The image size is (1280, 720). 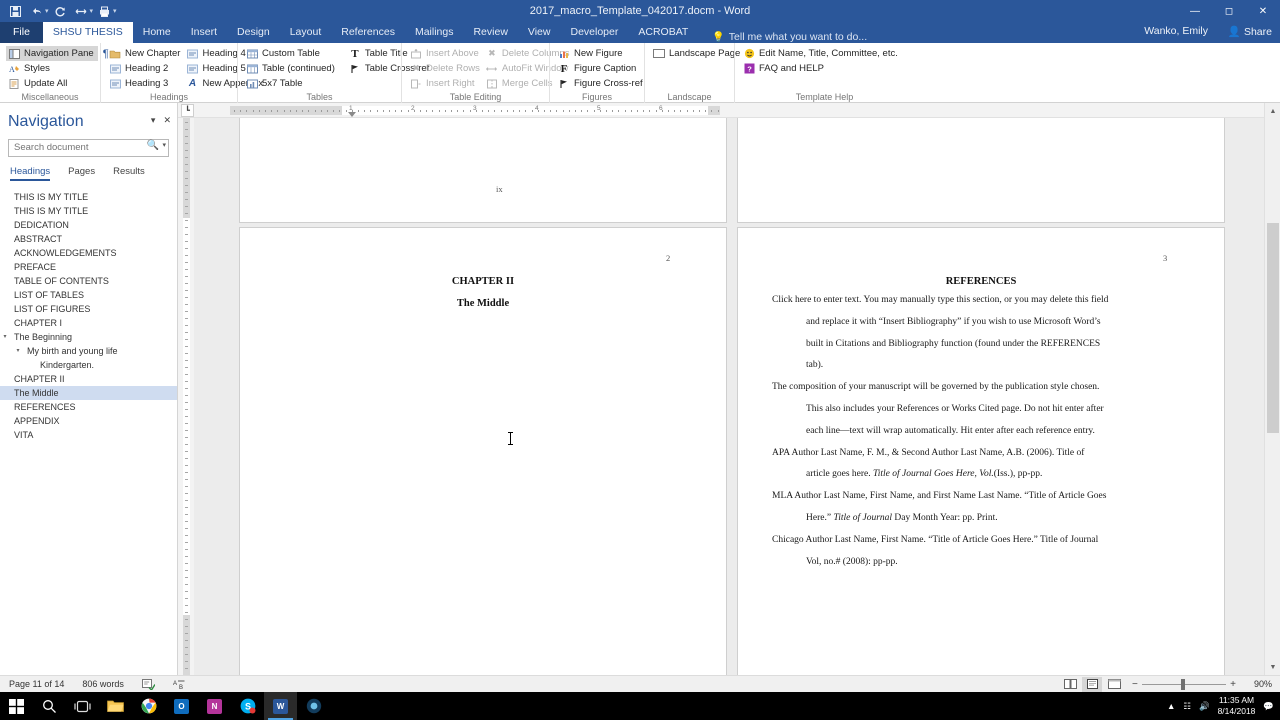 What do you see at coordinates (129, 173) in the screenshot?
I see `tab-results: Results` at bounding box center [129, 173].